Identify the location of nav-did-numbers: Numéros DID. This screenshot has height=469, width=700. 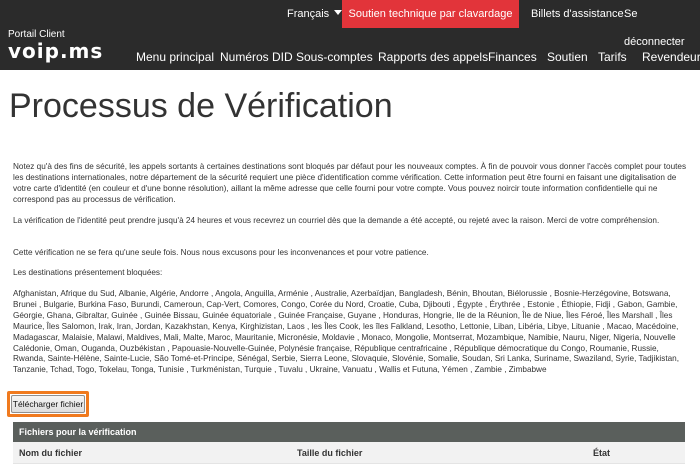
(256, 57).